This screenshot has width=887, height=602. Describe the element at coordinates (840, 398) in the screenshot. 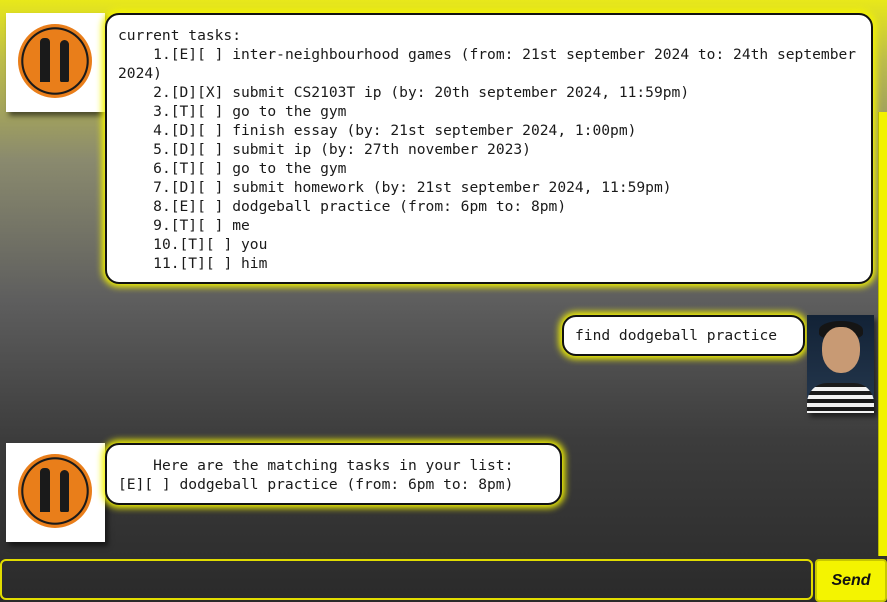

I see `user-shirt` at that location.